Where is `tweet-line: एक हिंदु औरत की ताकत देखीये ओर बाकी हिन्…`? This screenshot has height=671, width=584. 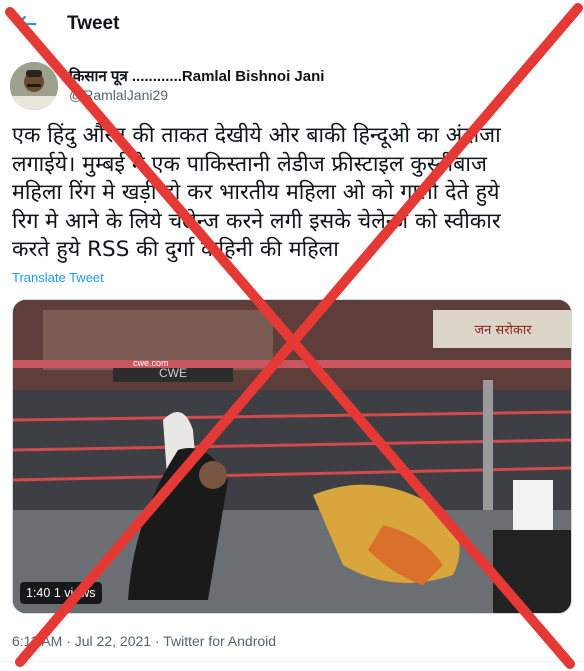 tweet-line: एक हिंदु औरत की ताकत देखीये ओर बाकी हिन्… is located at coordinates (256, 135).